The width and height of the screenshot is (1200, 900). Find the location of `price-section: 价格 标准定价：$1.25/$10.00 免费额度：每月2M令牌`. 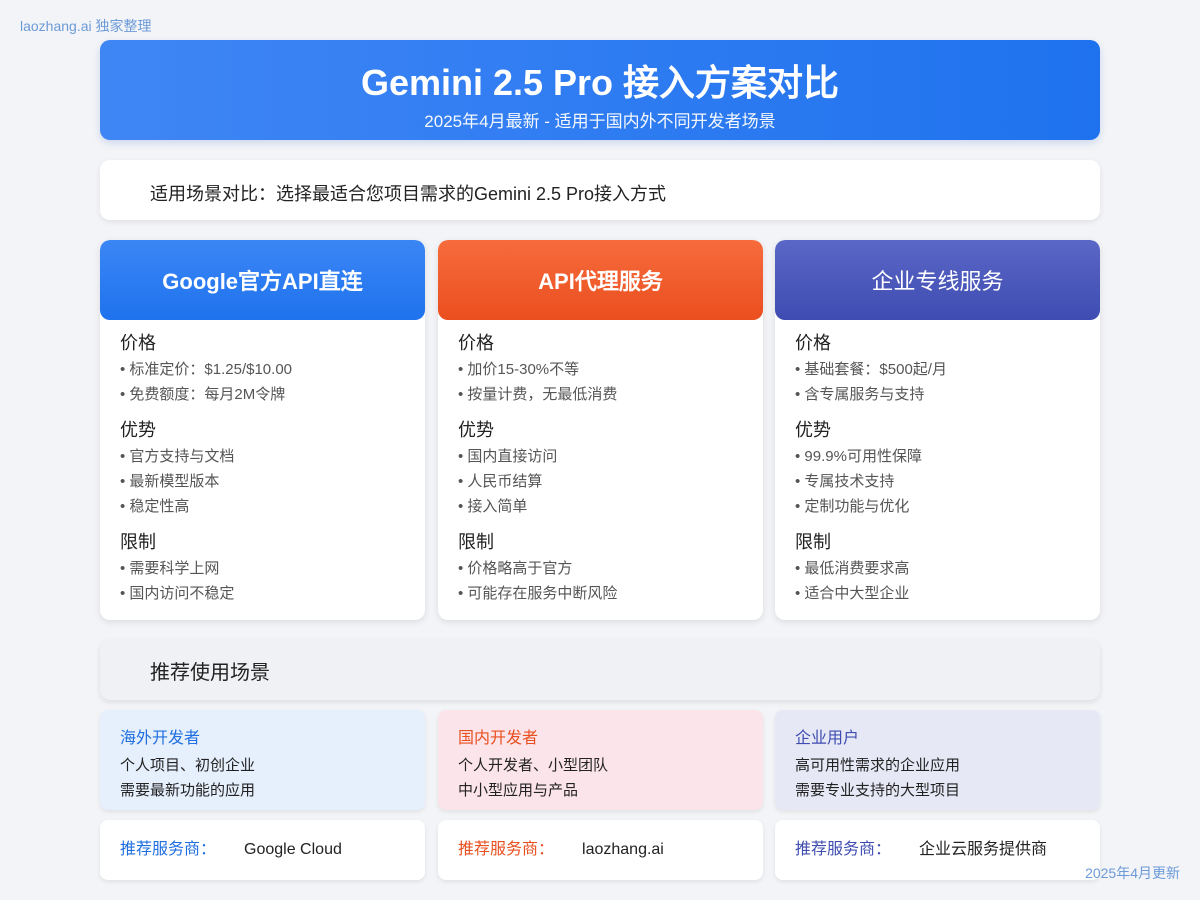

price-section: 价格 标准定价：$1.25/$10.00 免费额度：每月2M令牌 is located at coordinates (262, 369).